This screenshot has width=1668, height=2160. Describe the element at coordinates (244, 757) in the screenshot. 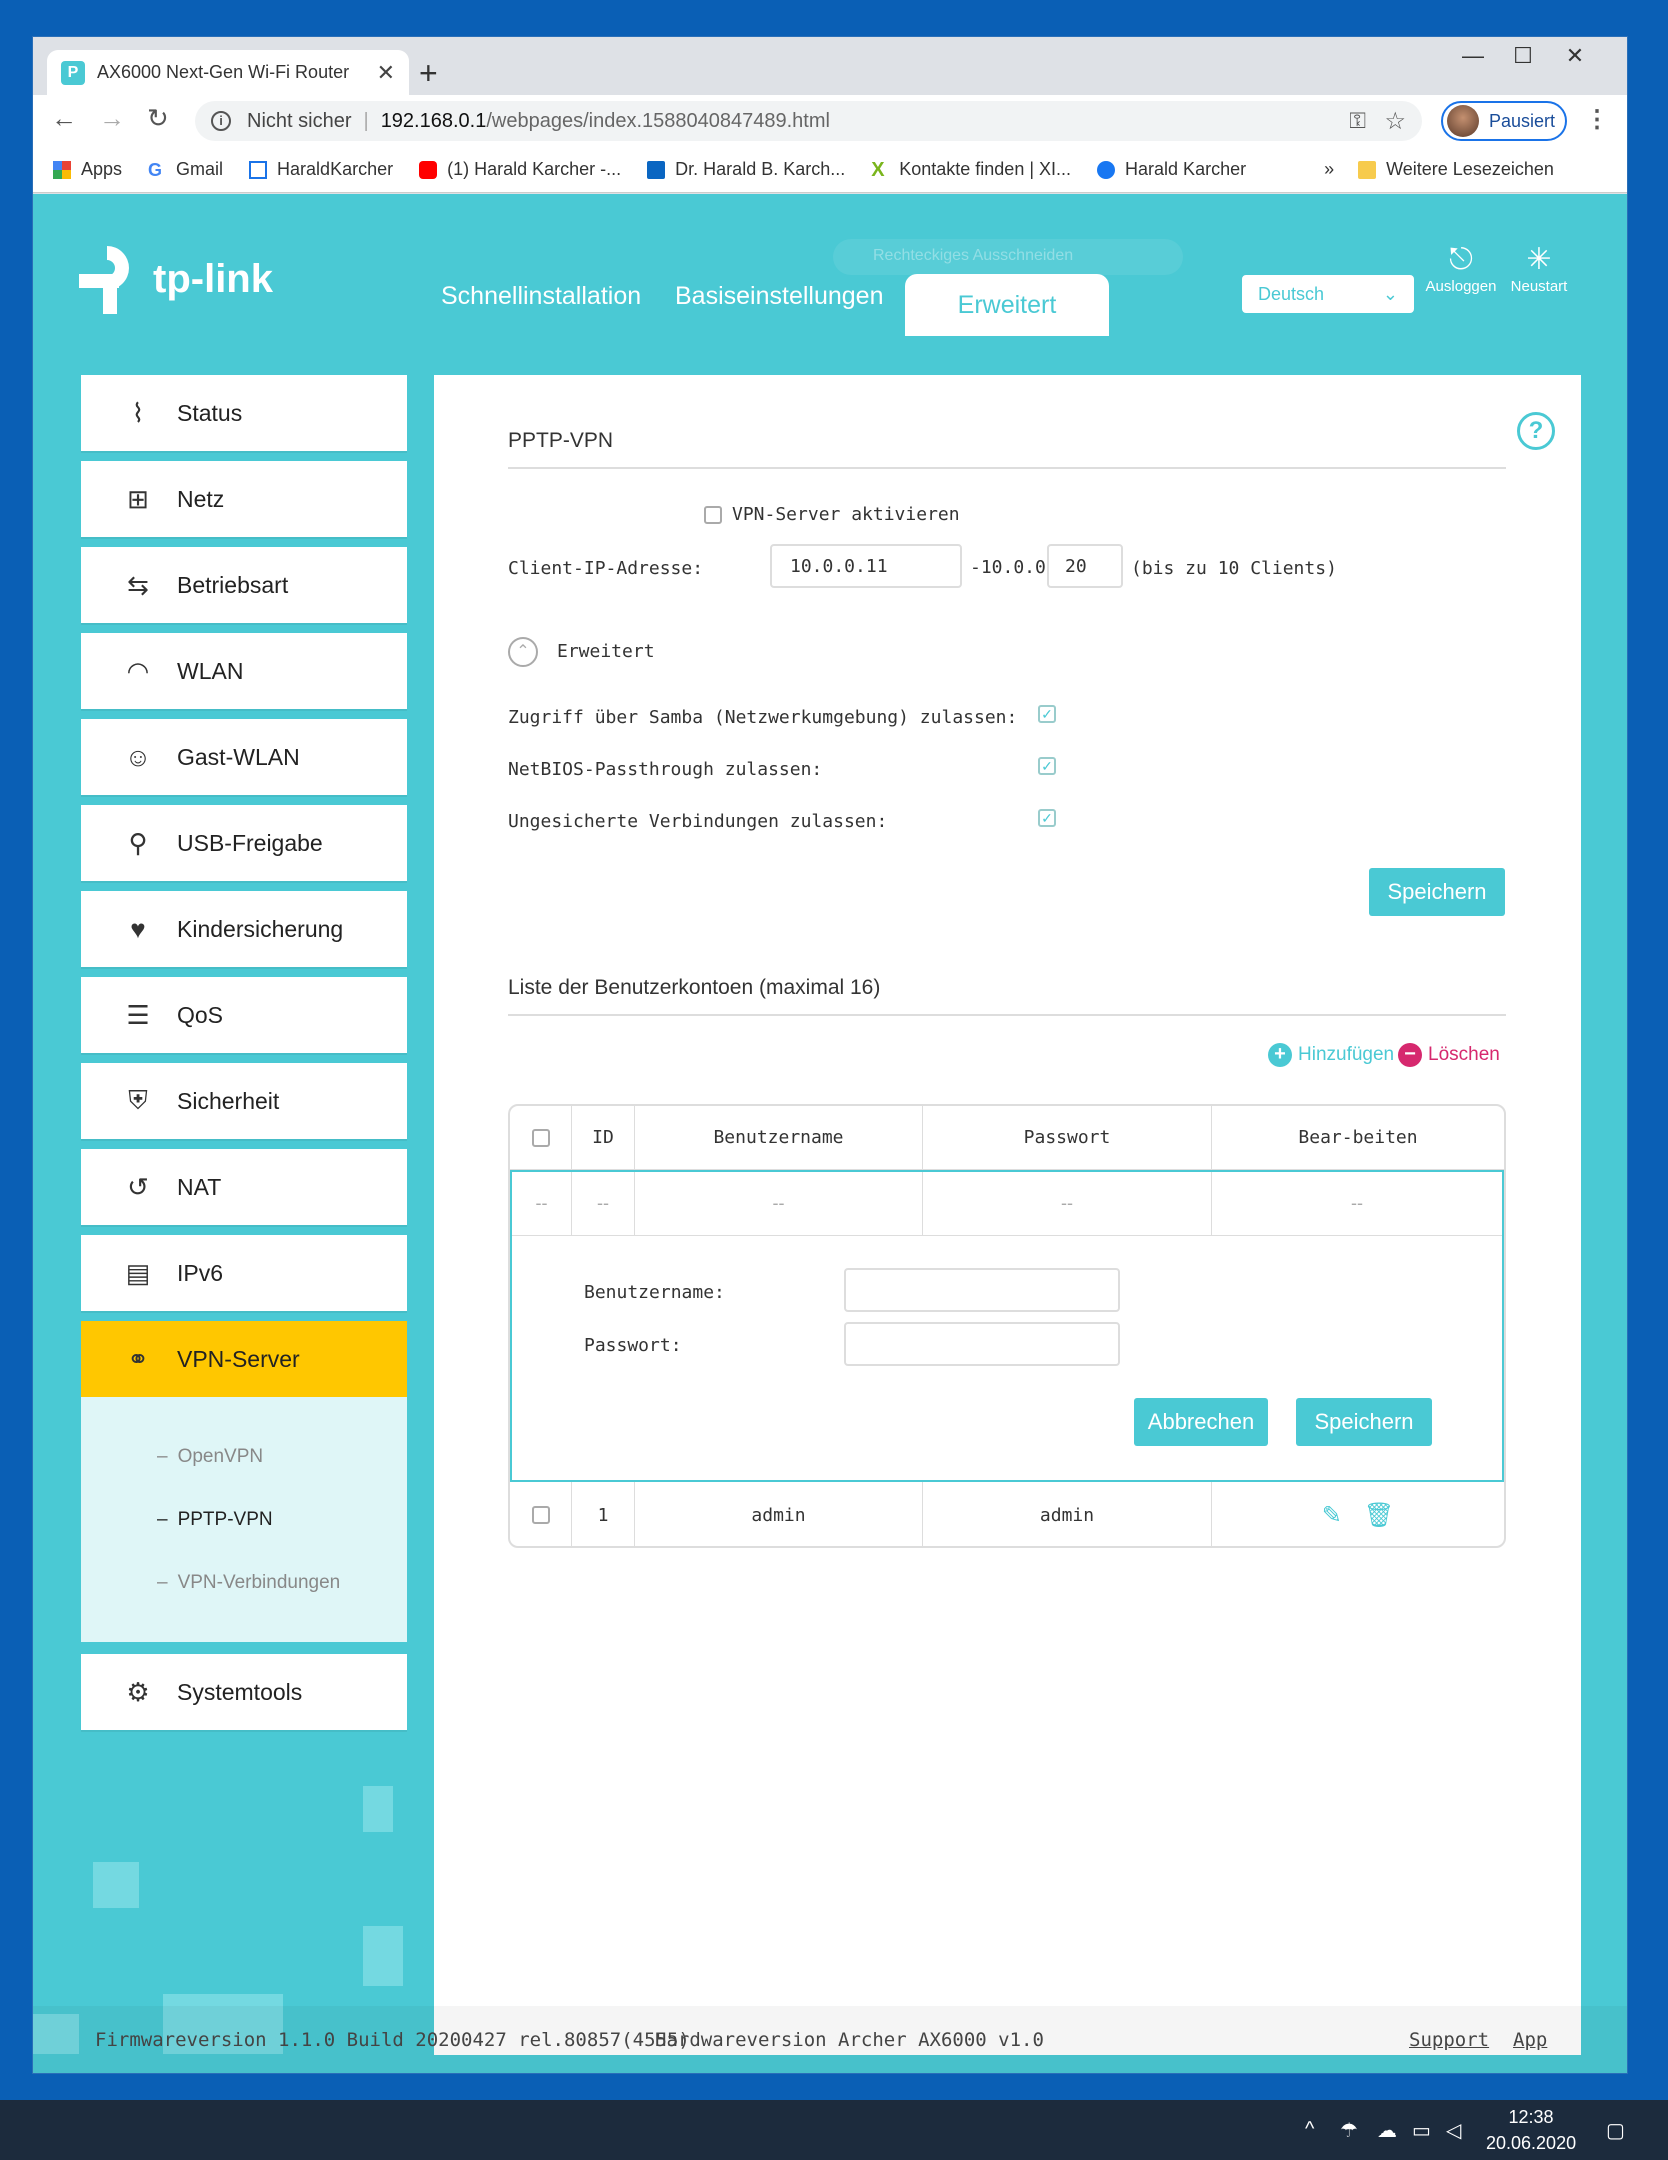

I see `sidebar-item-gast-wlan: ☺ Gast-WLAN` at that location.